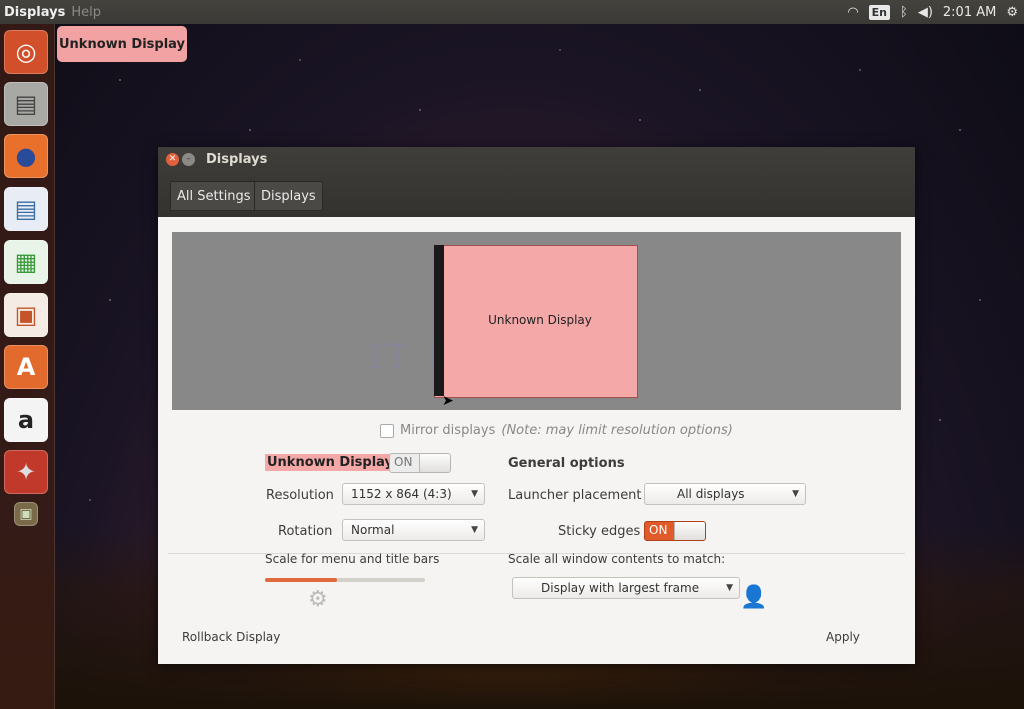  What do you see at coordinates (26, 52) in the screenshot?
I see `ubuntu-icon: ◎` at bounding box center [26, 52].